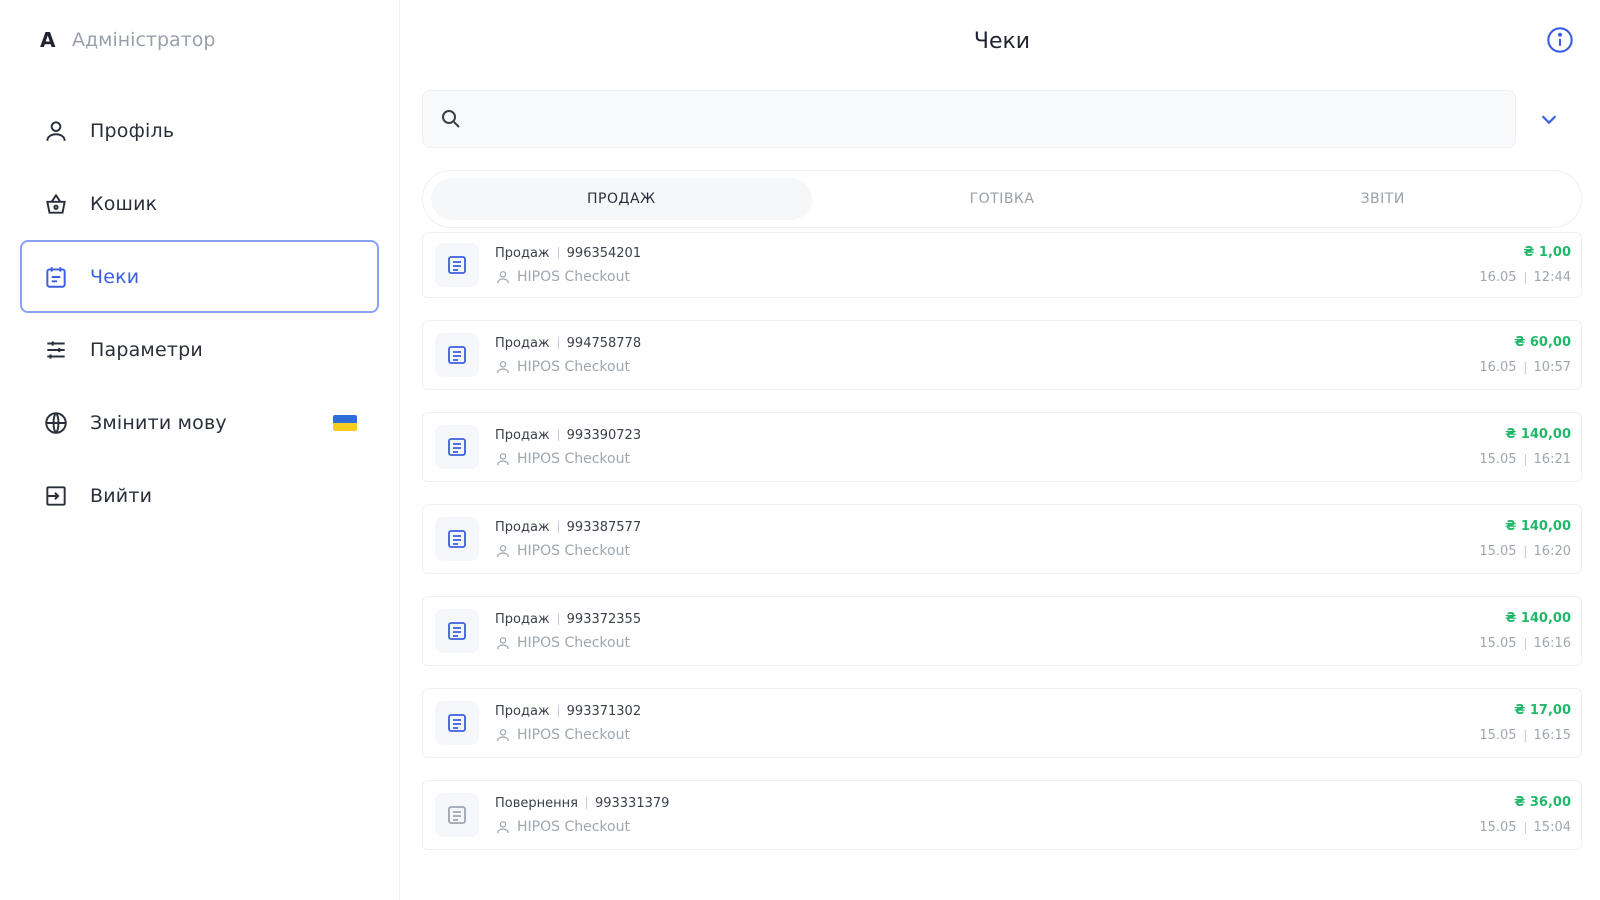 This screenshot has width=1600, height=900. What do you see at coordinates (1525, 551) in the screenshot?
I see `receipt-datetime: 15.05 16:20` at bounding box center [1525, 551].